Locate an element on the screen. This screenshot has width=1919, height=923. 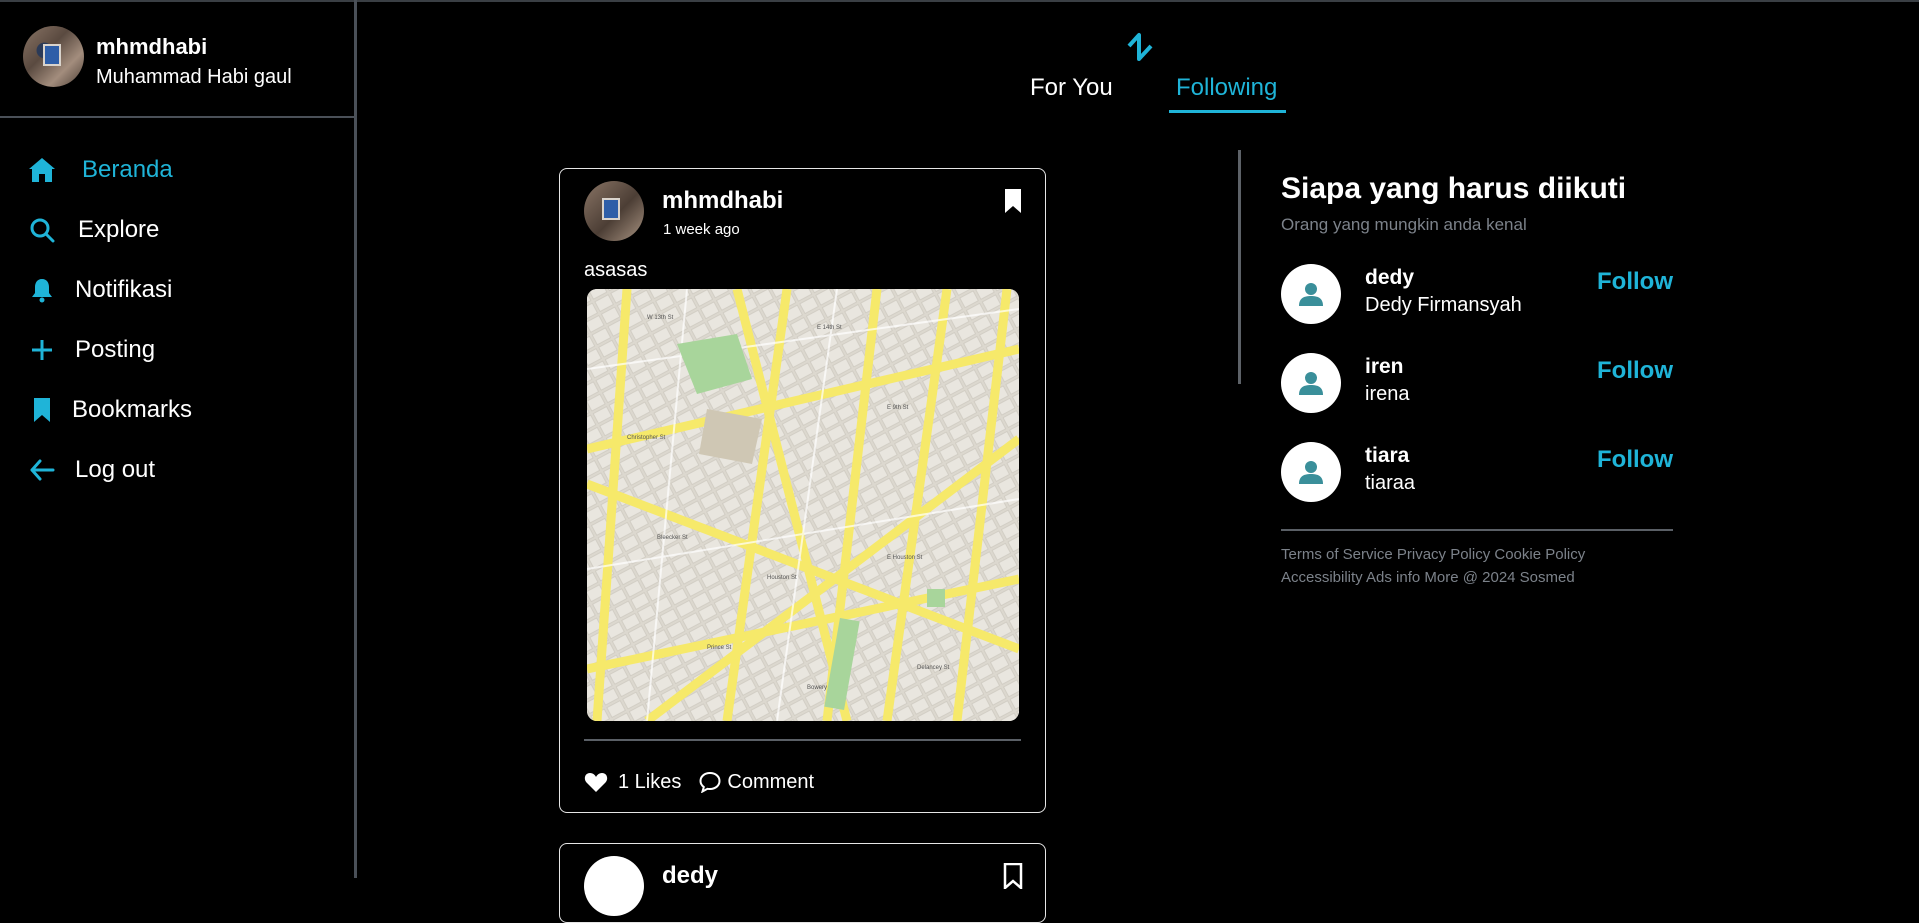
tab-following: Following is located at coordinates (1226, 88).